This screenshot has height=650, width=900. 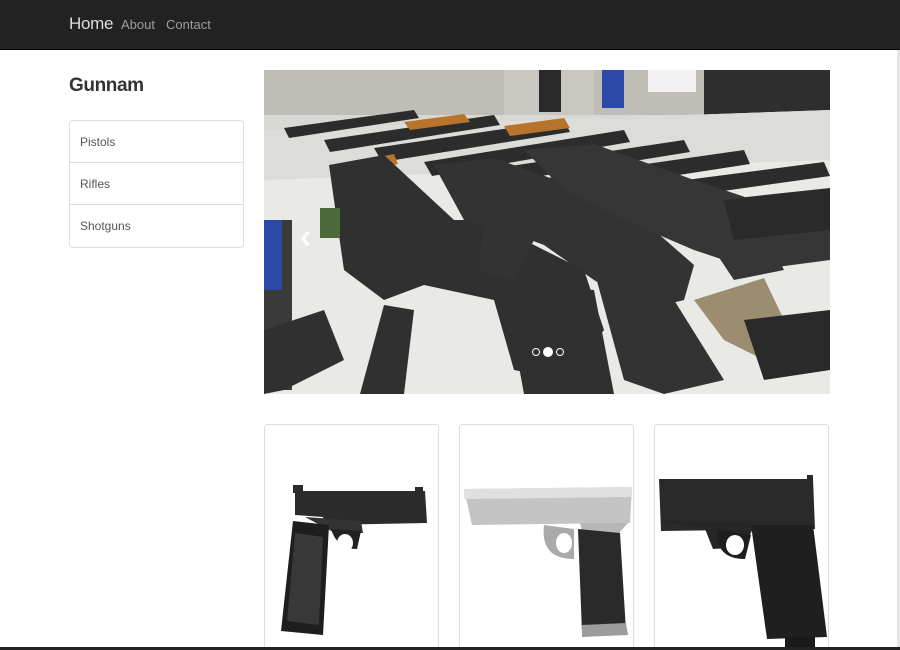 I want to click on category-list: Pistols Rifles Shotguns, so click(x=156, y=184).